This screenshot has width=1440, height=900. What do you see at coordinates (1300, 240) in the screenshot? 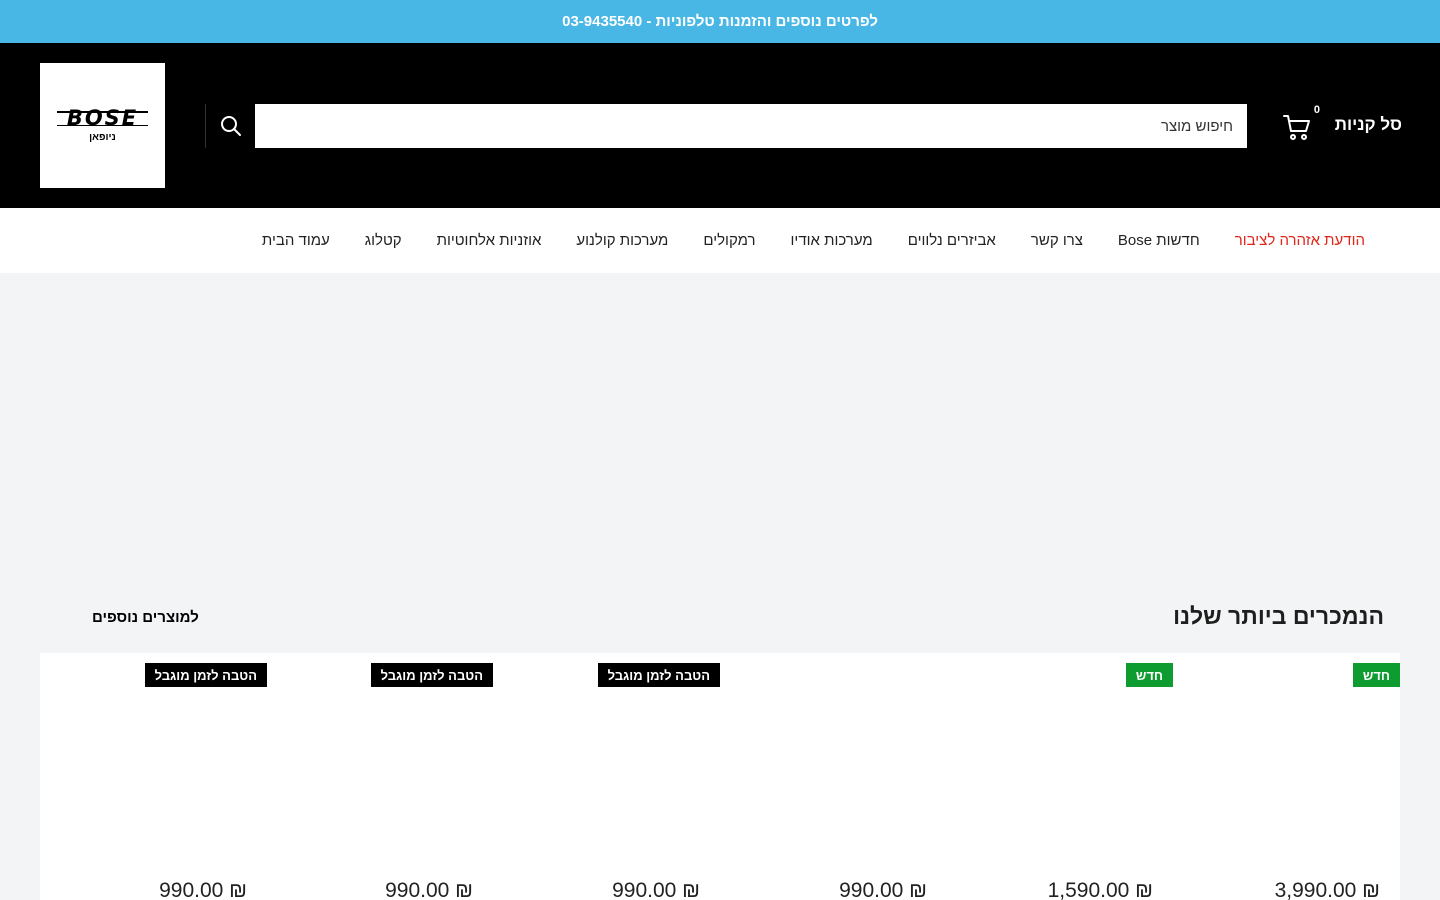
I see `nav-item-public-warning: הודעת אזהרה לציבור` at bounding box center [1300, 240].